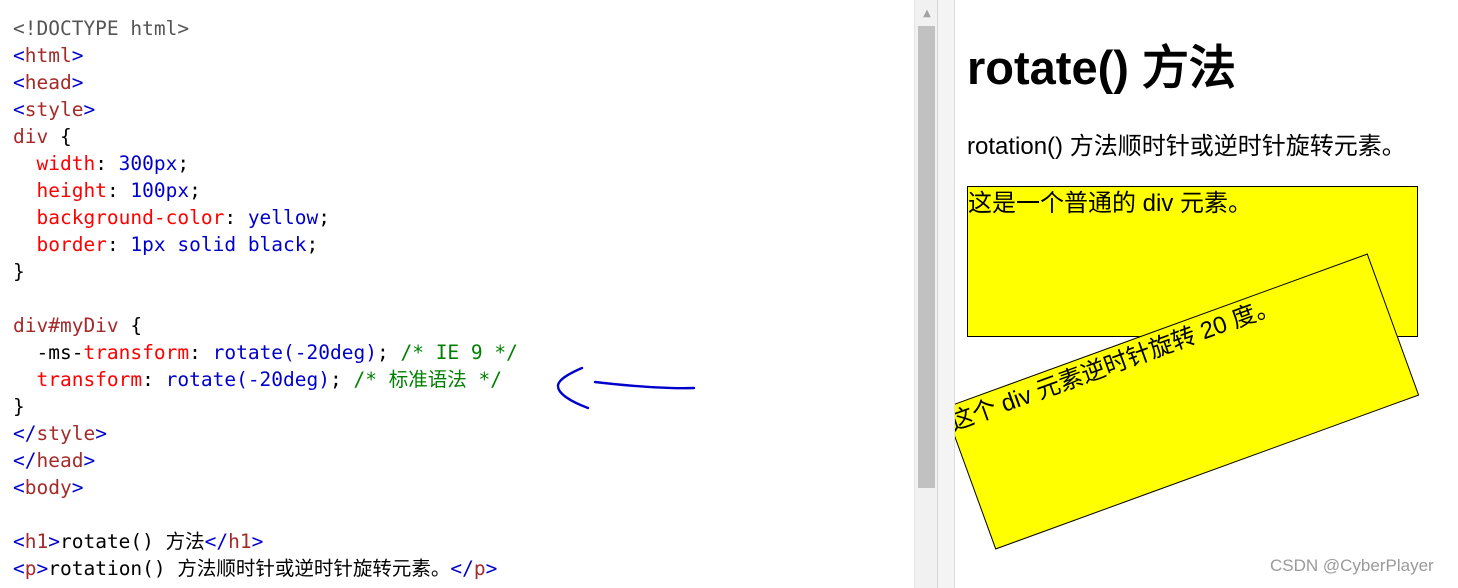 The image size is (1458, 588). Describe the element at coordinates (1101, 67) in the screenshot. I see `preview-heading: rotate() 方法` at that location.